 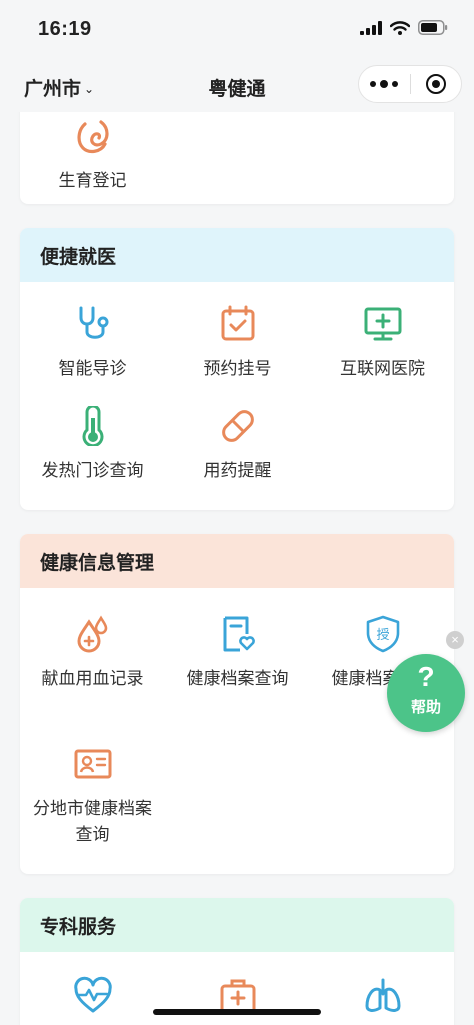 What do you see at coordinates (426, 676) in the screenshot?
I see `question-icon: ?` at bounding box center [426, 676].